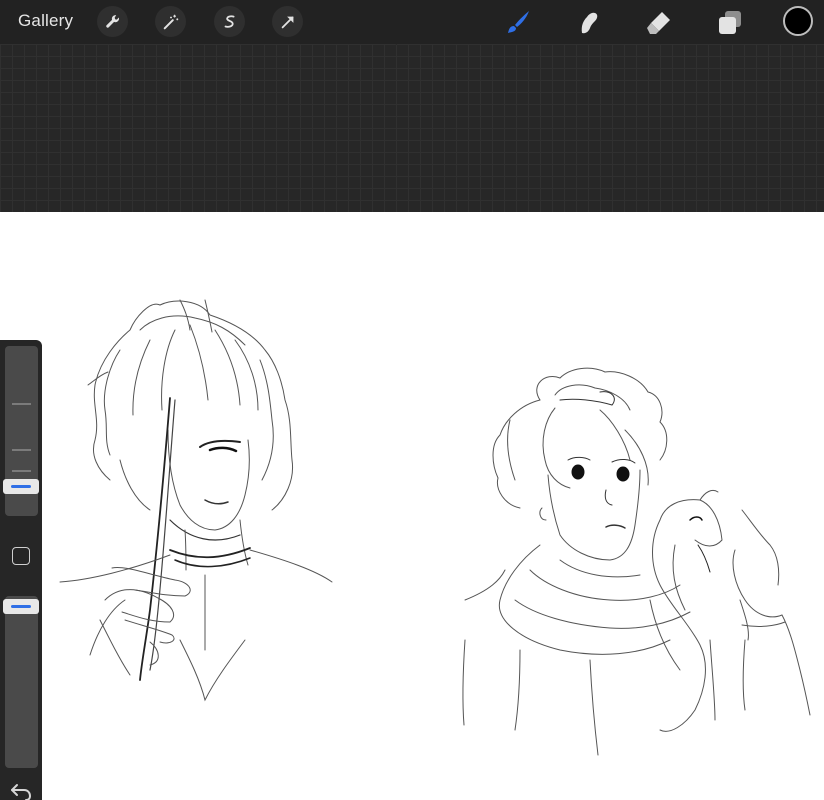 The width and height of the screenshot is (824, 800). I want to click on magic-wand-icon, so click(170, 21).